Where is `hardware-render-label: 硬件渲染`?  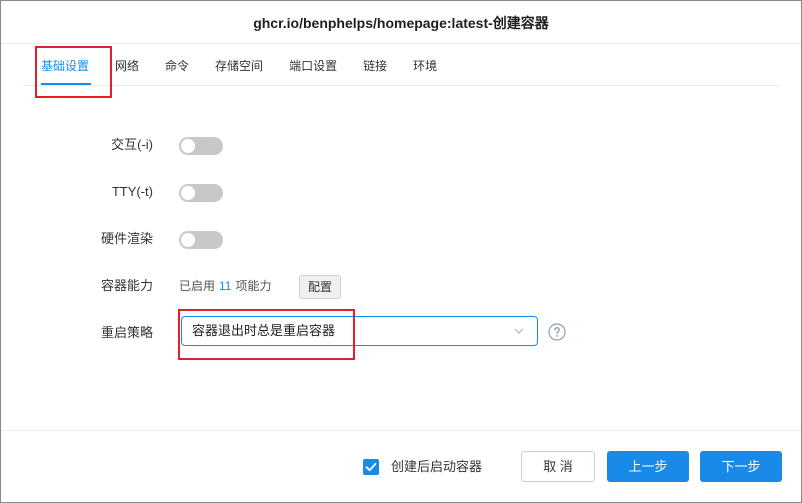
hardware-render-label: 硬件渲染 is located at coordinates (126, 238).